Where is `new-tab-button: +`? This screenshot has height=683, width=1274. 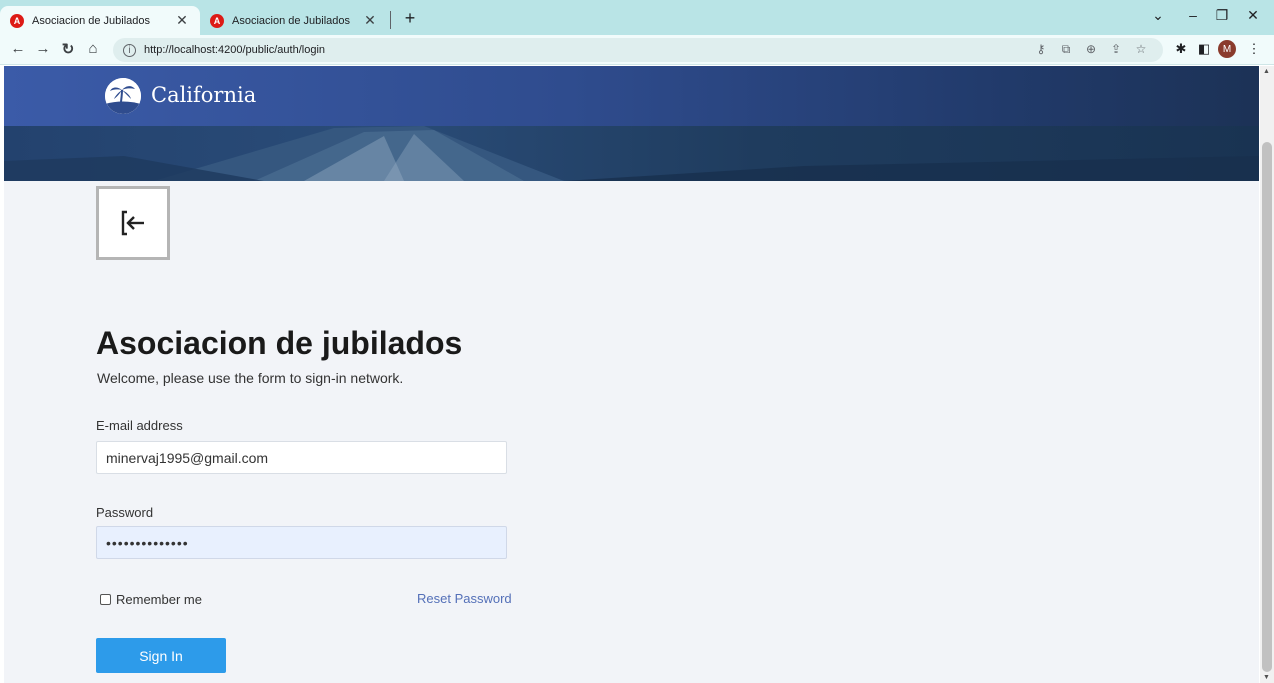 new-tab-button: + is located at coordinates (410, 18).